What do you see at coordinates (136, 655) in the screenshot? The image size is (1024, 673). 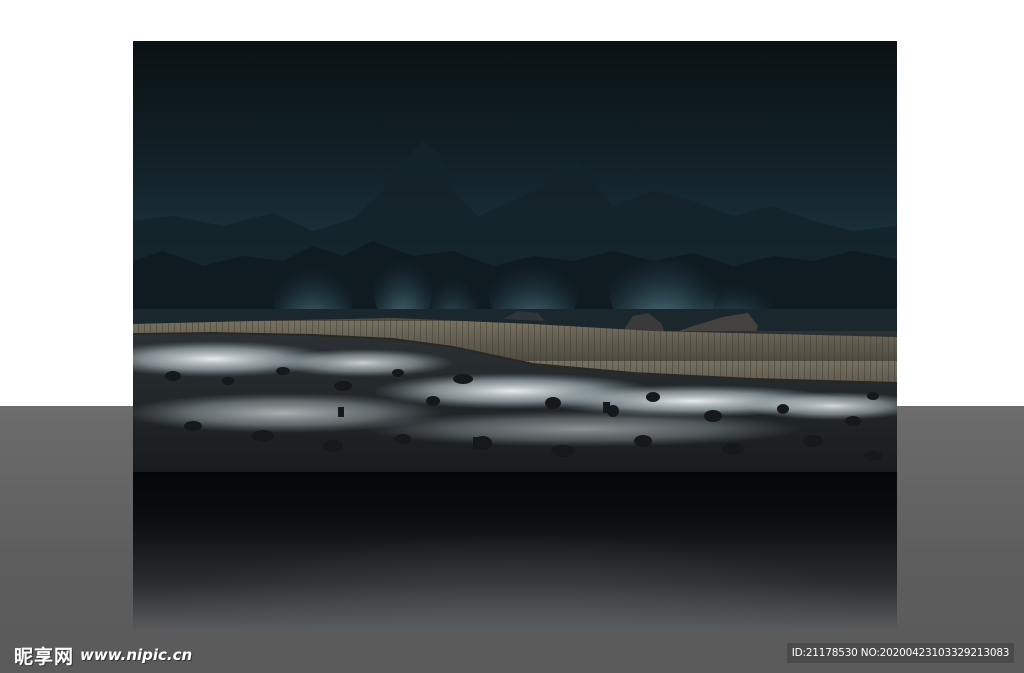 I see `watermark-url: www.nipic.cn` at bounding box center [136, 655].